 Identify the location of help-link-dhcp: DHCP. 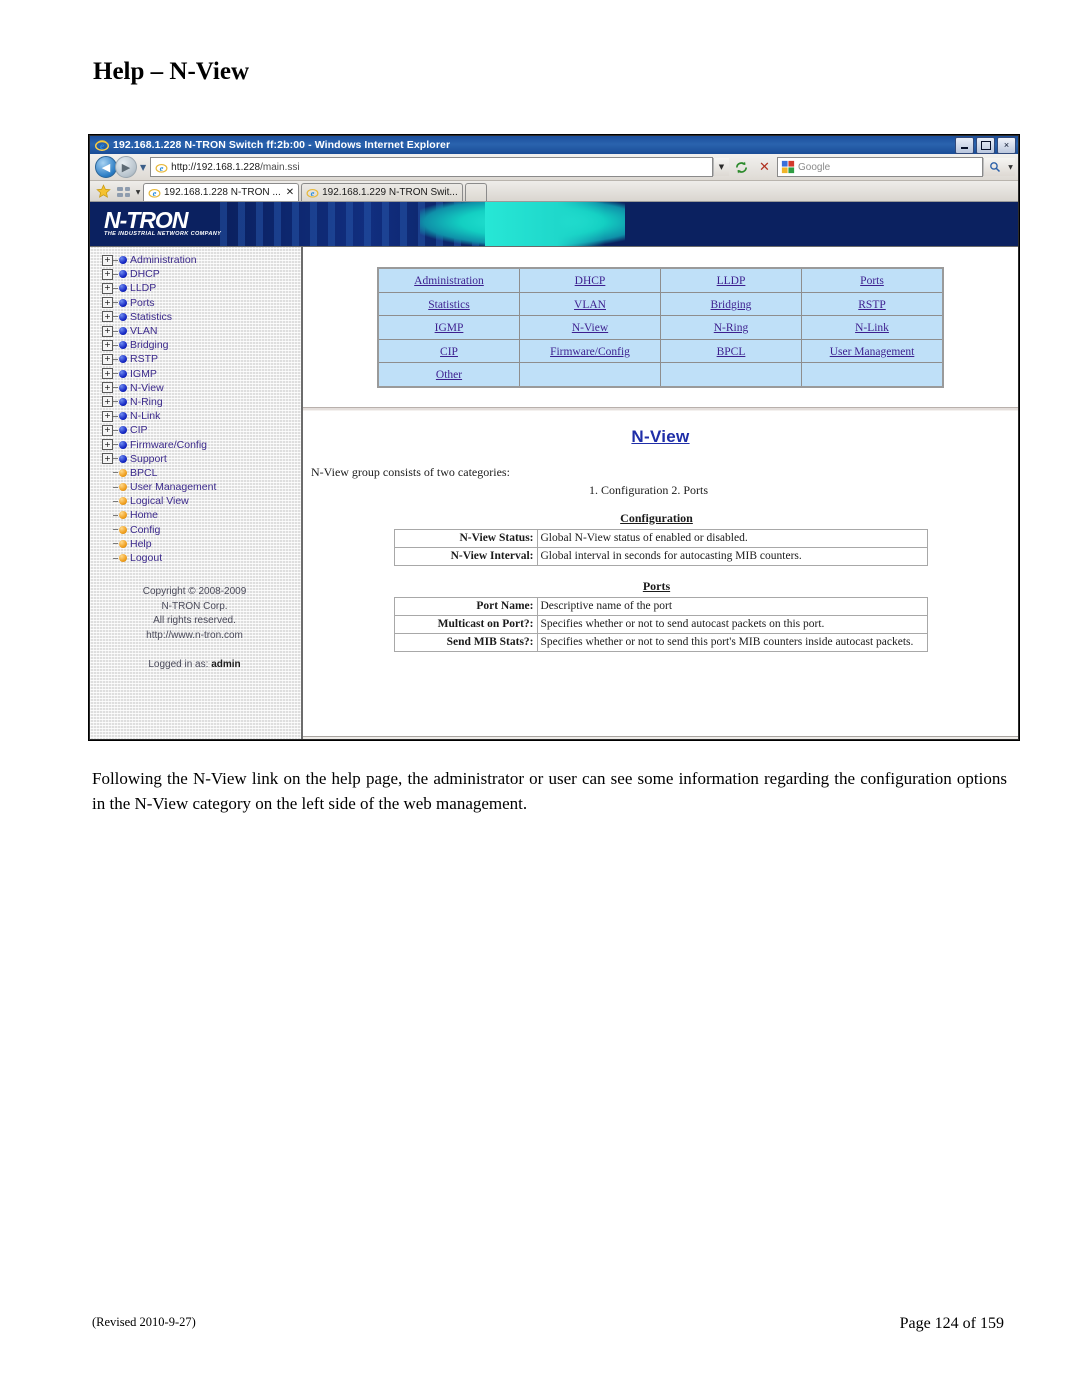
(590, 281).